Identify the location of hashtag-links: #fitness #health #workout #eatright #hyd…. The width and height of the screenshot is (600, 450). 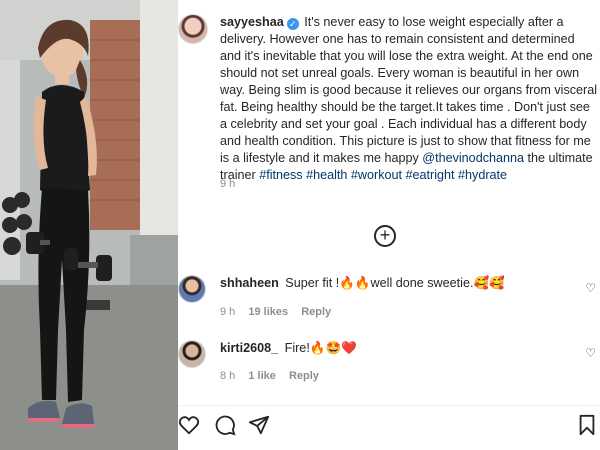
(383, 175).